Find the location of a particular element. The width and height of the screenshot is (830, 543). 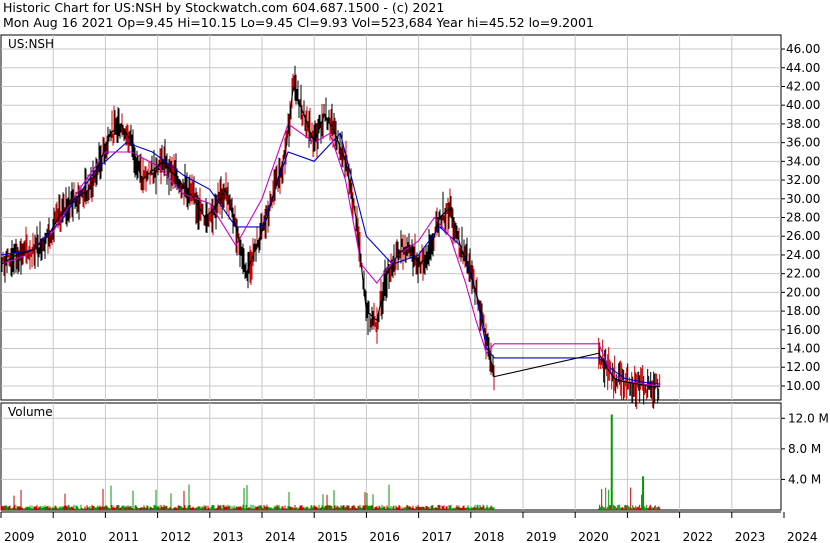

volume-y-tick-label: 8.0 M is located at coordinates (804, 449).